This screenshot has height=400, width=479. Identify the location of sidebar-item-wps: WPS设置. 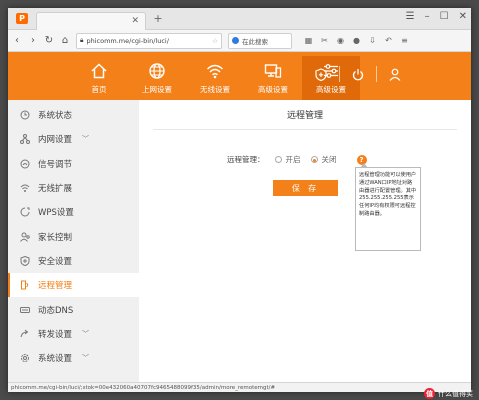
(73, 212).